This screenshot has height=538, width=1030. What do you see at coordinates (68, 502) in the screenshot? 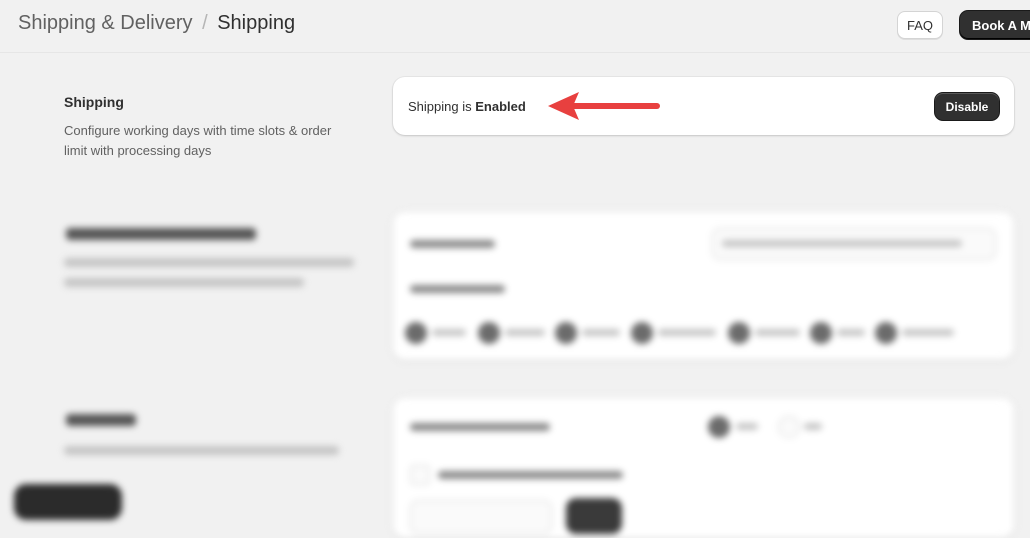
I see `blurred-floating-button` at bounding box center [68, 502].